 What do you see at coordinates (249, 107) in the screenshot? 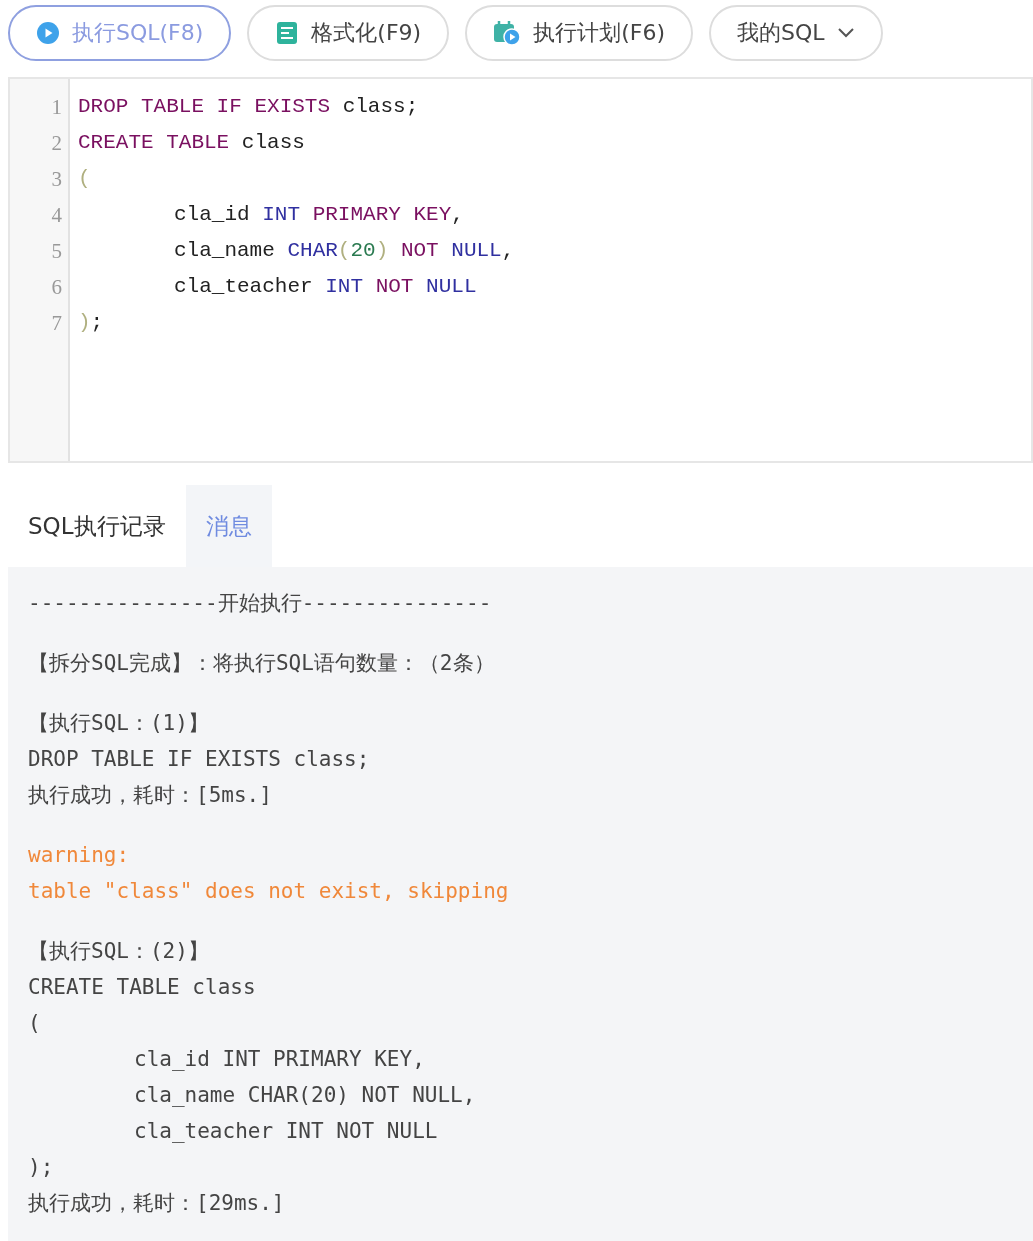
I see `code-line: DROP TABLE IF EXISTS class;` at bounding box center [249, 107].